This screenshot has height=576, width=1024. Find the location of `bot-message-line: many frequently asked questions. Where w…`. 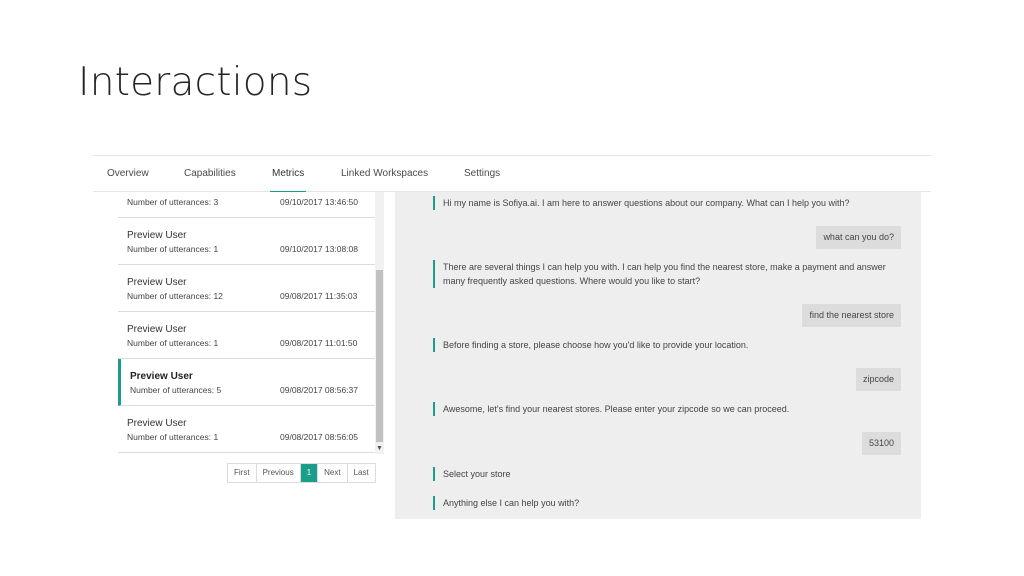

bot-message-line: many frequently asked questions. Where w… is located at coordinates (572, 281).